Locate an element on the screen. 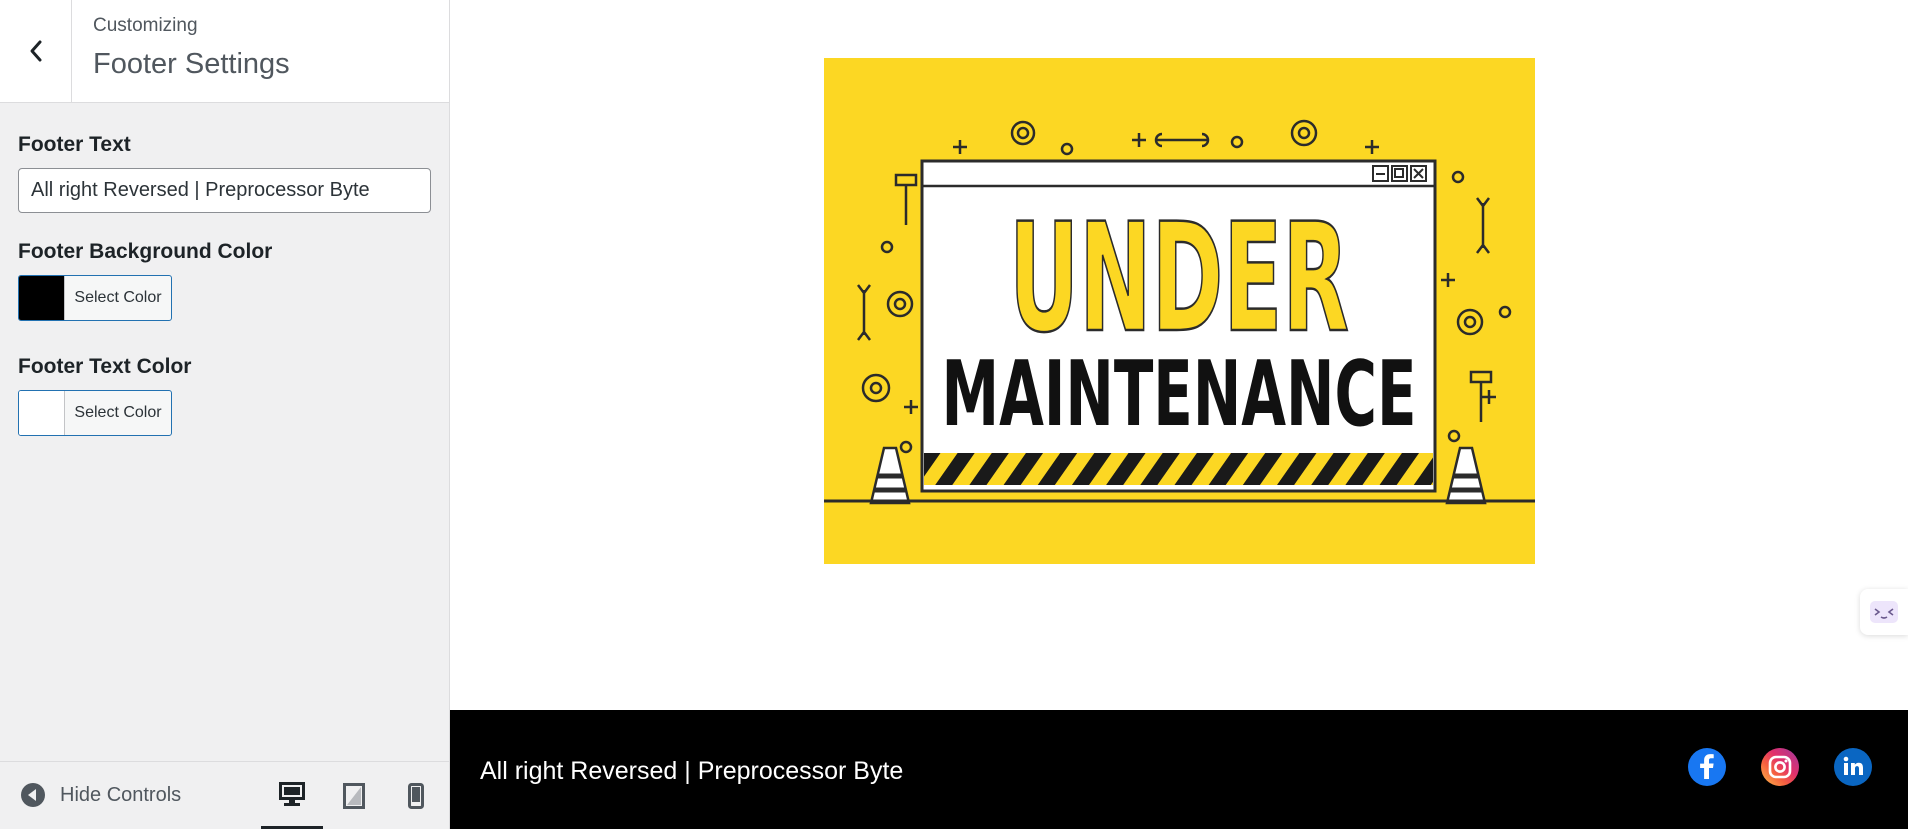 Image resolution: width=1908 pixels, height=829 pixels. tablet-icon is located at coordinates (354, 796).